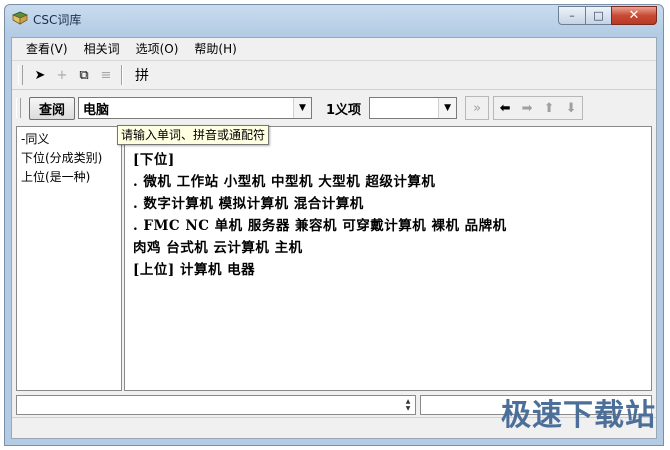 Image resolution: width=670 pixels, height=450 pixels. What do you see at coordinates (634, 15) in the screenshot?
I see `close-button: ✕` at bounding box center [634, 15].